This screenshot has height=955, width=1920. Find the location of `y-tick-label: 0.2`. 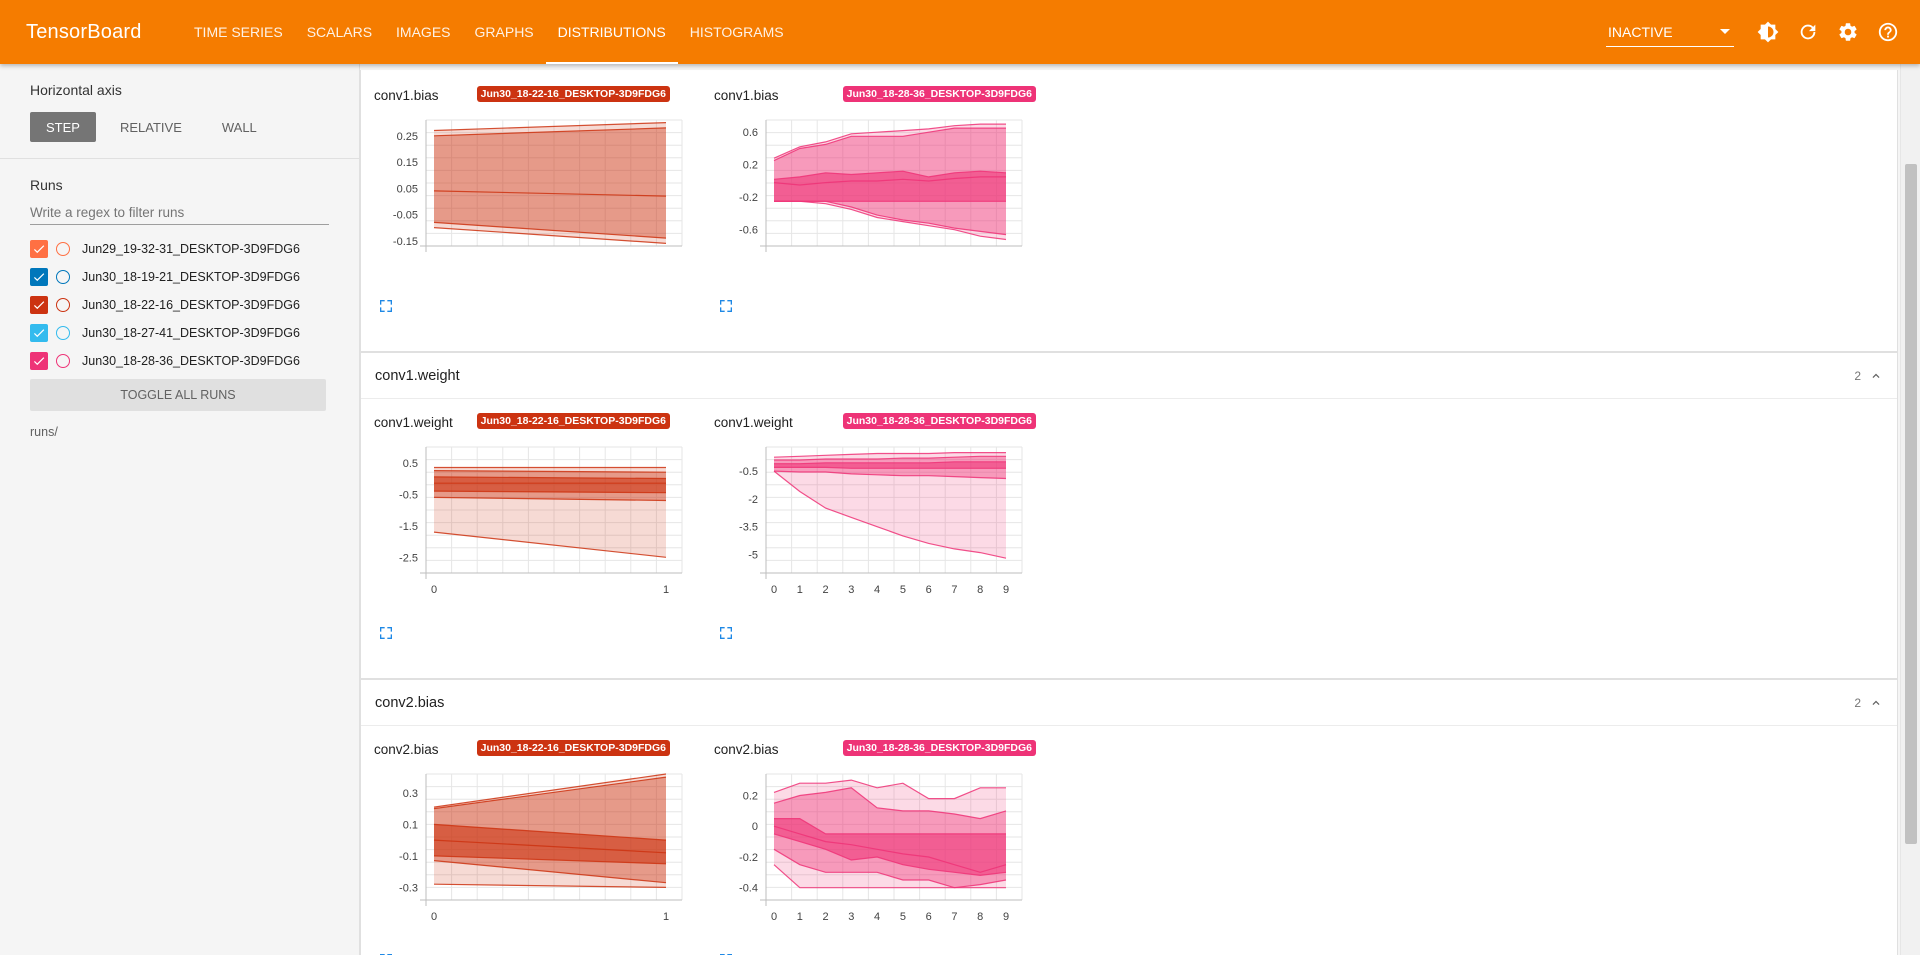

y-tick-label: 0.2 is located at coordinates (750, 166).